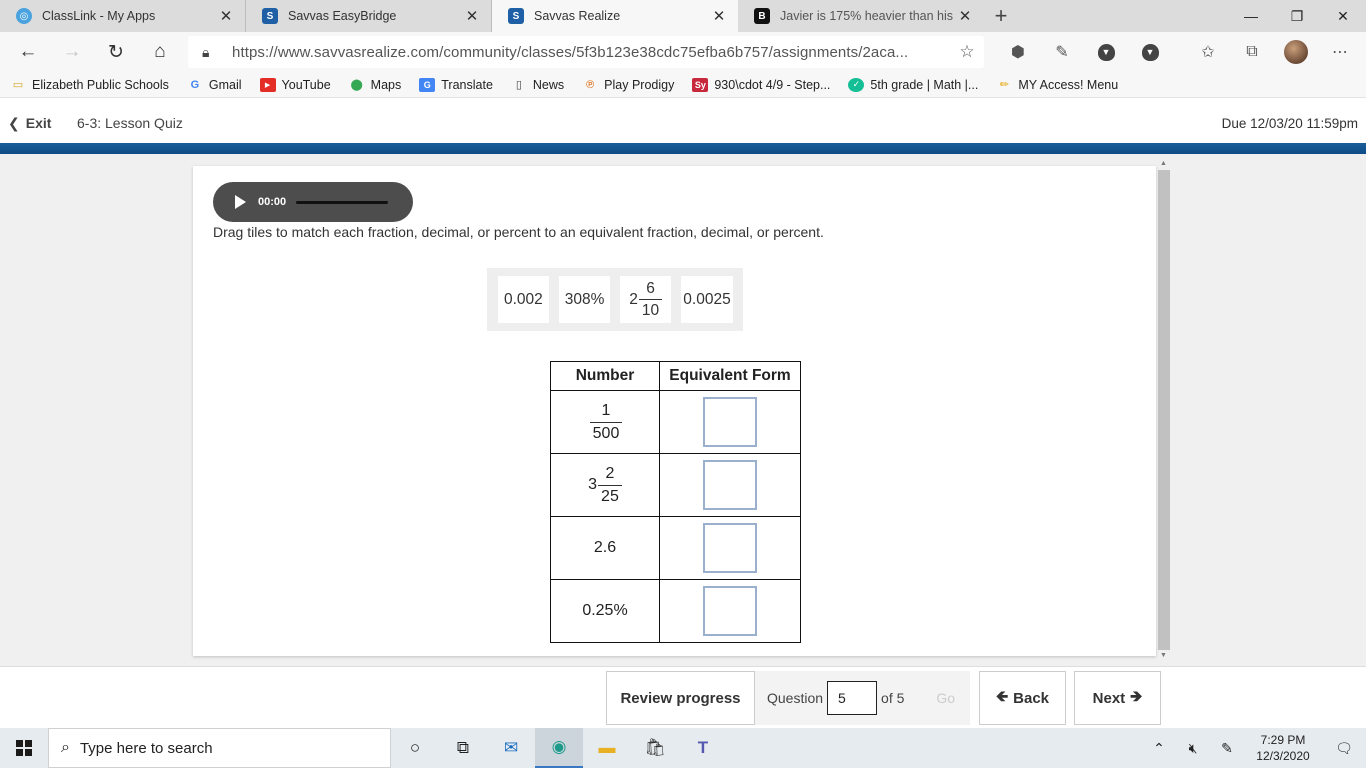 The height and width of the screenshot is (768, 1366). What do you see at coordinates (795, 698) in the screenshot?
I see `question-label: Question` at bounding box center [795, 698].